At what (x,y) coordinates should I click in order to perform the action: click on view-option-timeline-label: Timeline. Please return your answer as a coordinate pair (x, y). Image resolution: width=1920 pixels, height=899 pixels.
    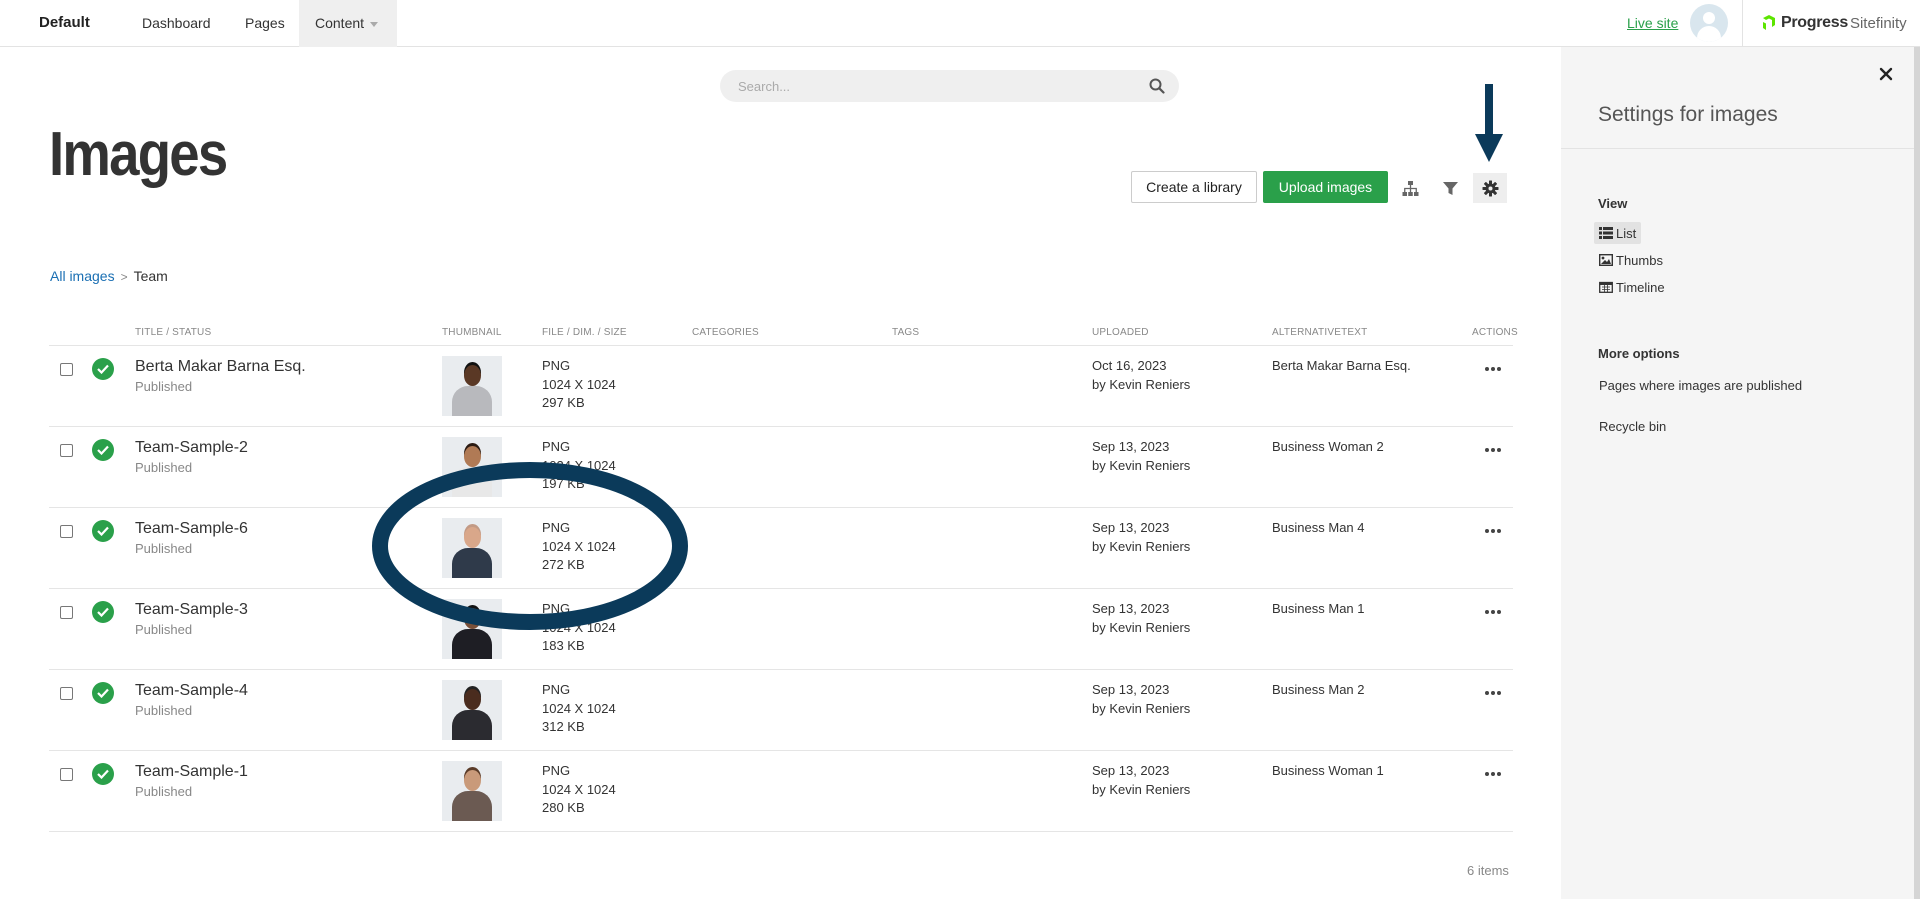
    Looking at the image, I should click on (1640, 287).